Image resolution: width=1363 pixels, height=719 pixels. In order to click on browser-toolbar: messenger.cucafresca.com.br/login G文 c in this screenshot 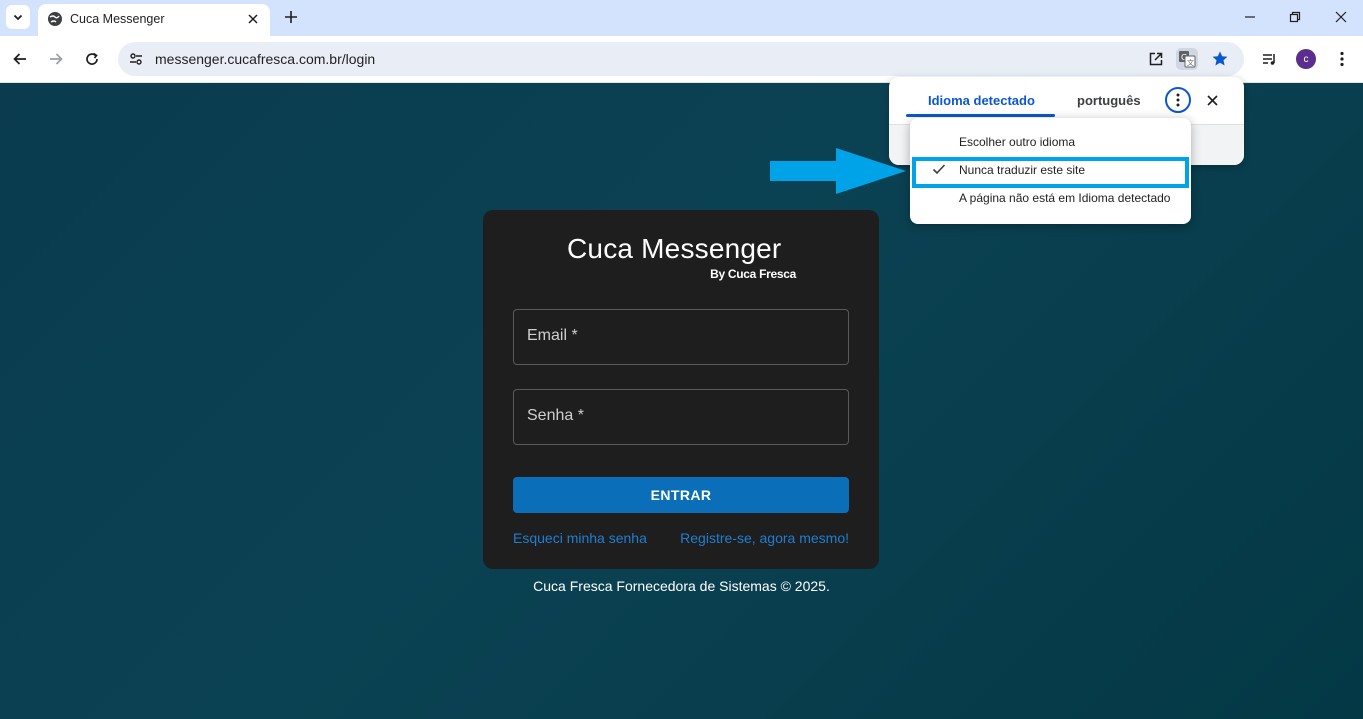, I will do `click(681, 59)`.